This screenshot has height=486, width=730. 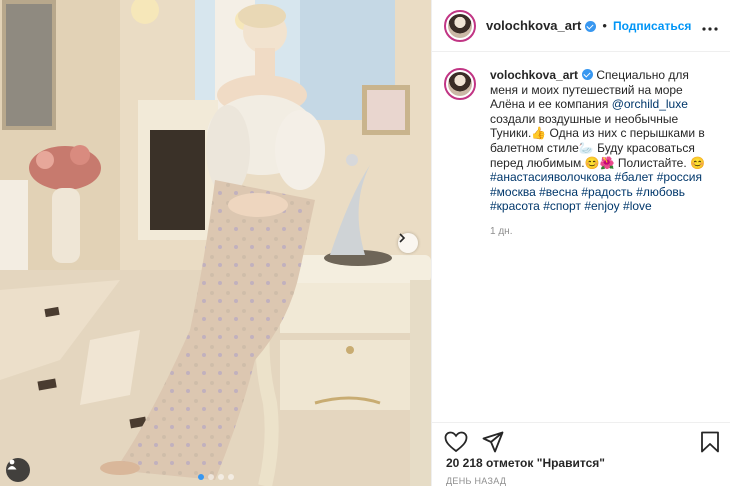 I want to click on user-tag-icon, so click(x=12, y=464).